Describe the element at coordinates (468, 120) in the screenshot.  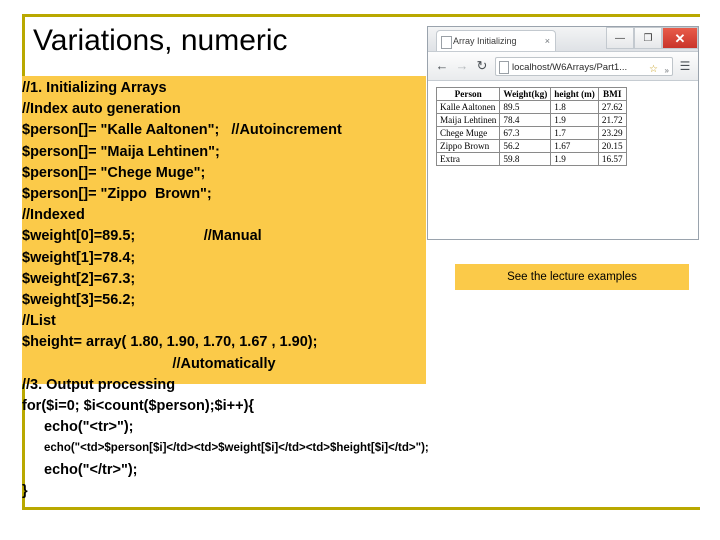
I see `table-cell: Maija Lehtinen` at that location.